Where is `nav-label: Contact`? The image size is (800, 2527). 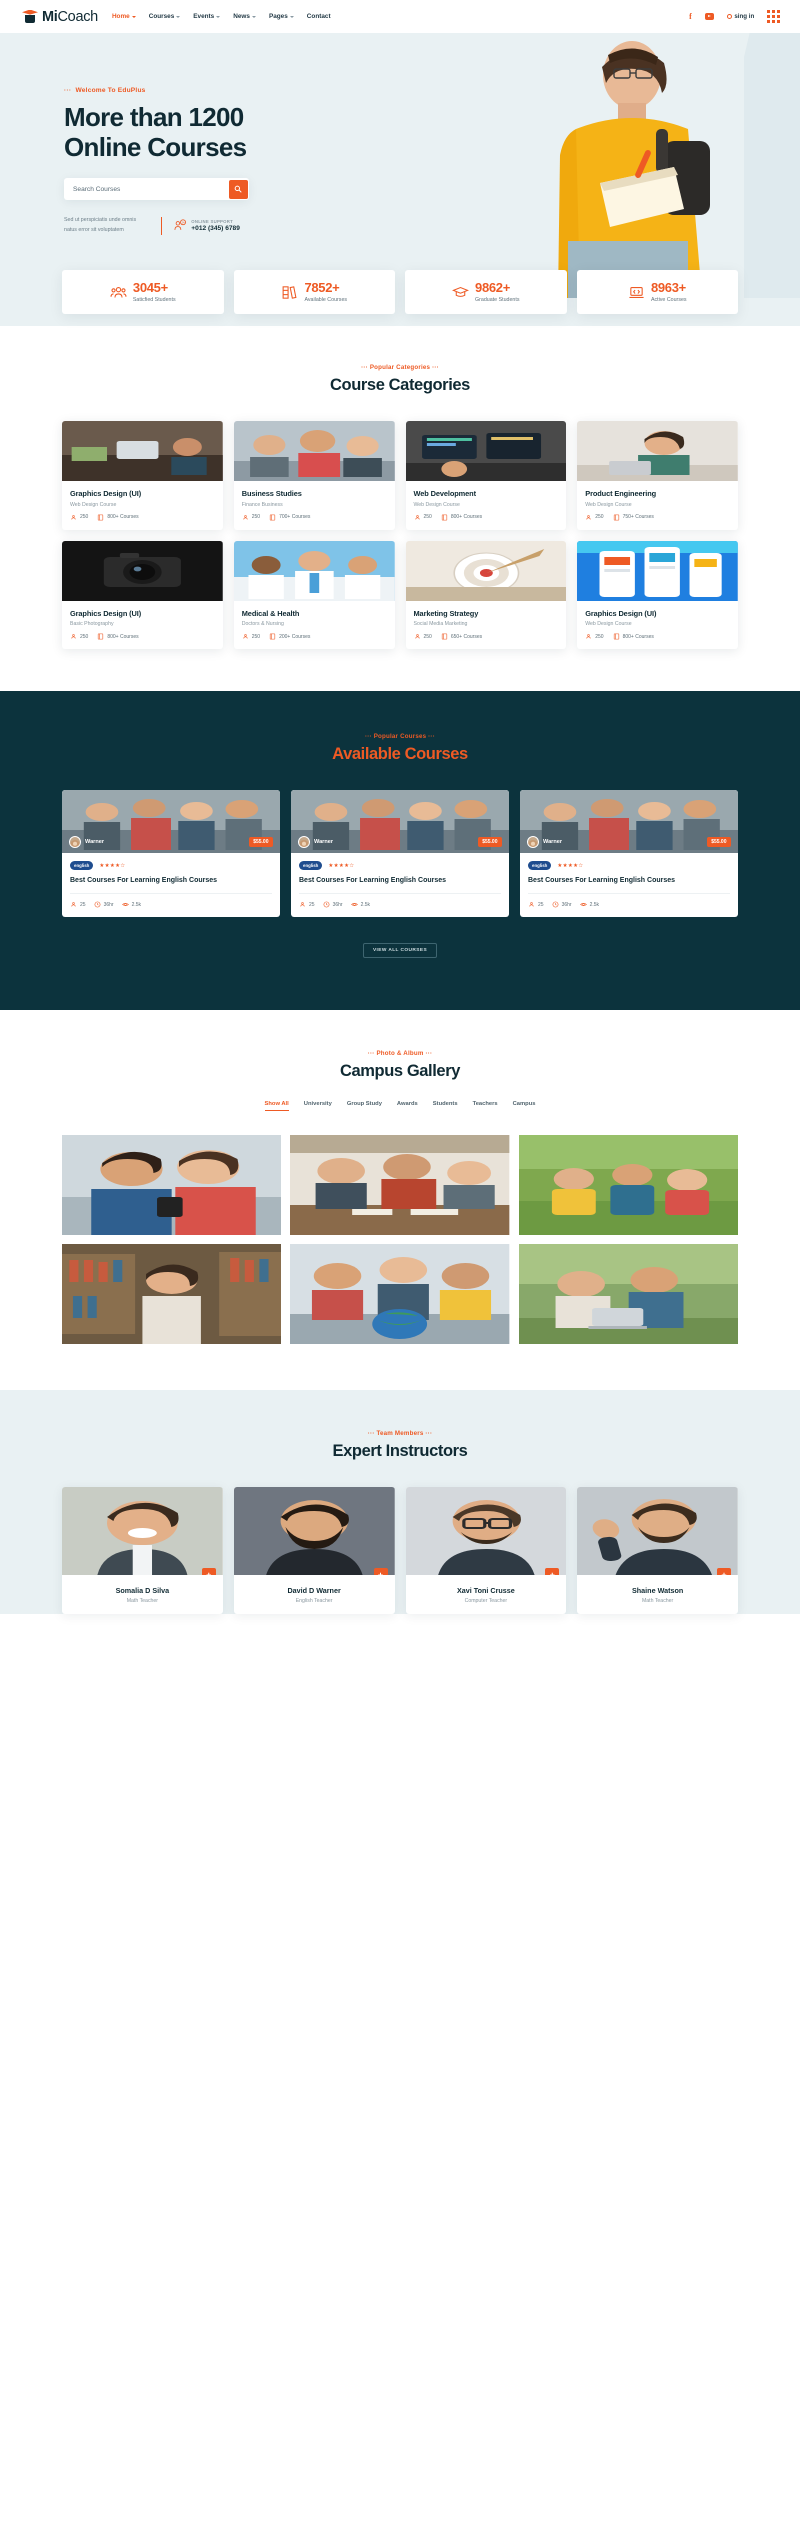 nav-label: Contact is located at coordinates (318, 16).